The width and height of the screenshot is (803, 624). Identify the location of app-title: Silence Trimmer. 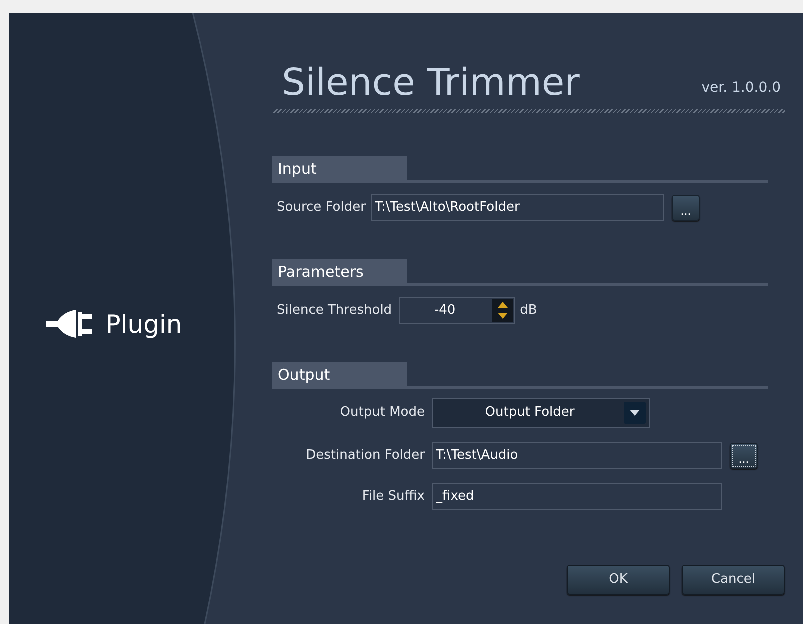
(431, 82).